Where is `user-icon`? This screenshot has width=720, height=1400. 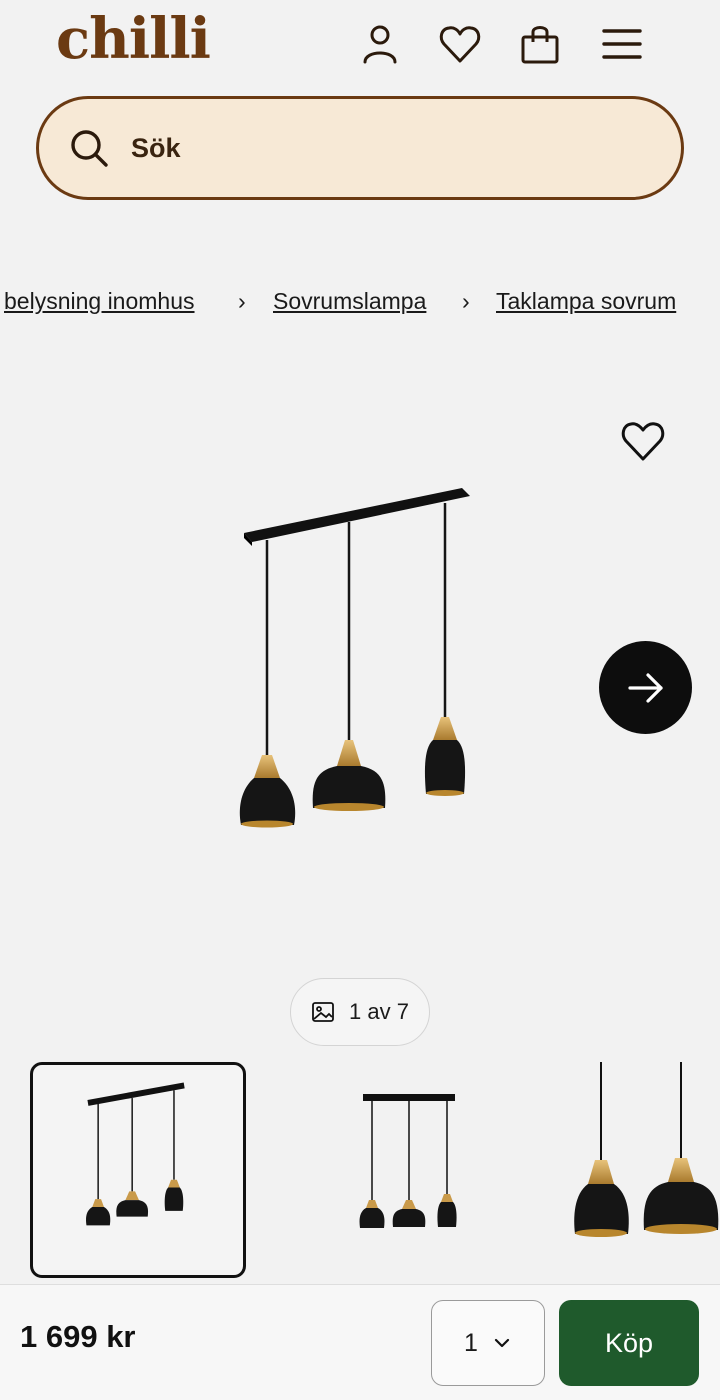
user-icon is located at coordinates (380, 44).